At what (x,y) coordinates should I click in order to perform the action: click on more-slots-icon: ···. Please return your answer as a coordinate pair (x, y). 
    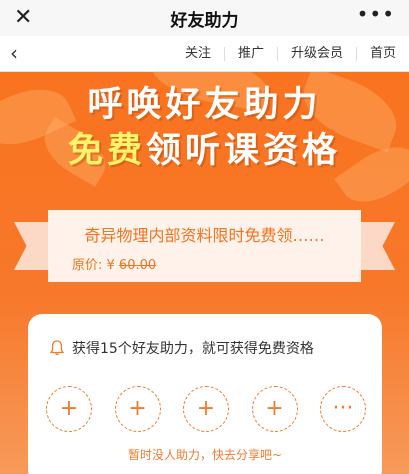
    Looking at the image, I should click on (343, 409).